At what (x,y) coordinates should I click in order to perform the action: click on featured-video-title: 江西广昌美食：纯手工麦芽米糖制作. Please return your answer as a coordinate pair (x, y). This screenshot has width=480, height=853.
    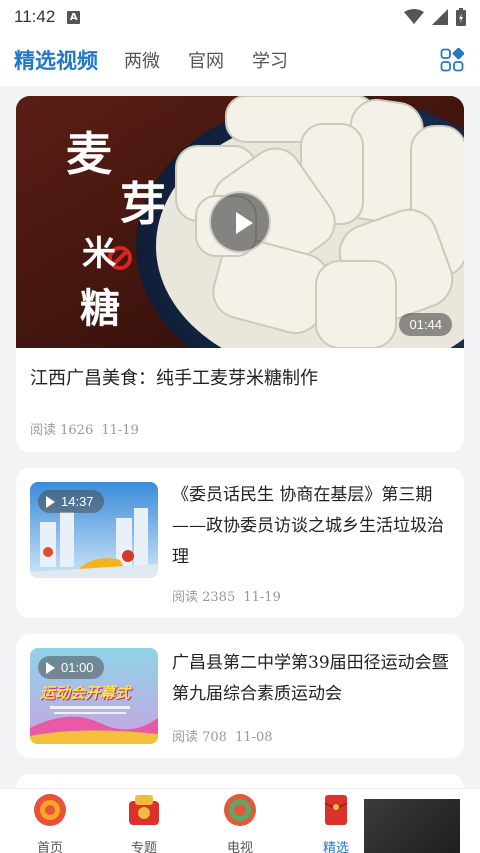
    Looking at the image, I should click on (174, 377).